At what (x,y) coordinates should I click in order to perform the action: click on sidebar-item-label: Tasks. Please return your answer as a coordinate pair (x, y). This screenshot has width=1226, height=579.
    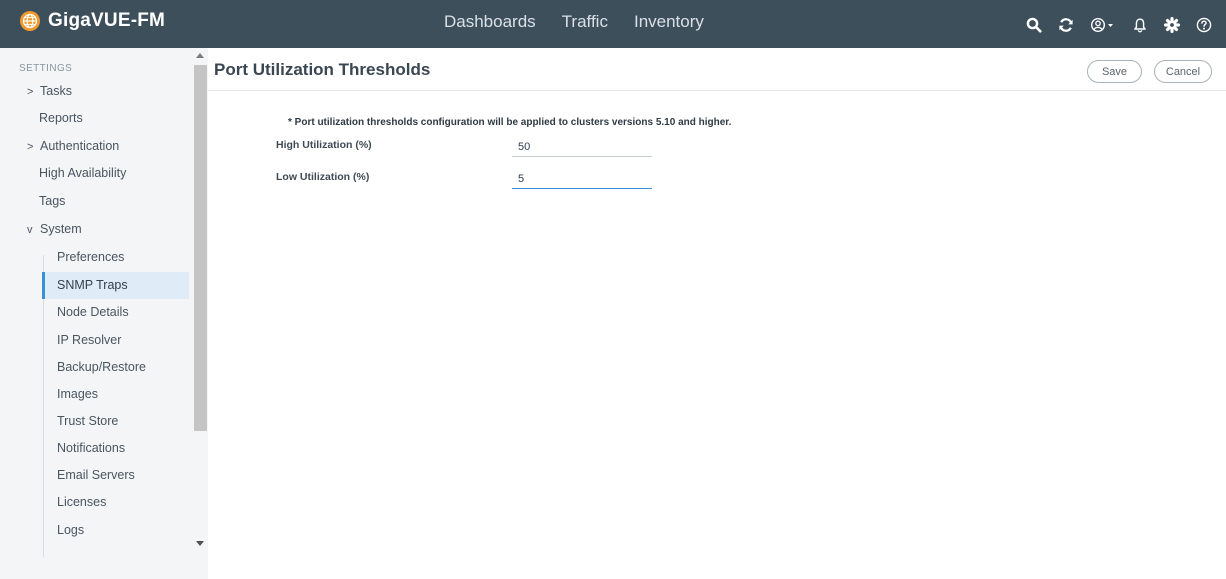
    Looking at the image, I should click on (56, 91).